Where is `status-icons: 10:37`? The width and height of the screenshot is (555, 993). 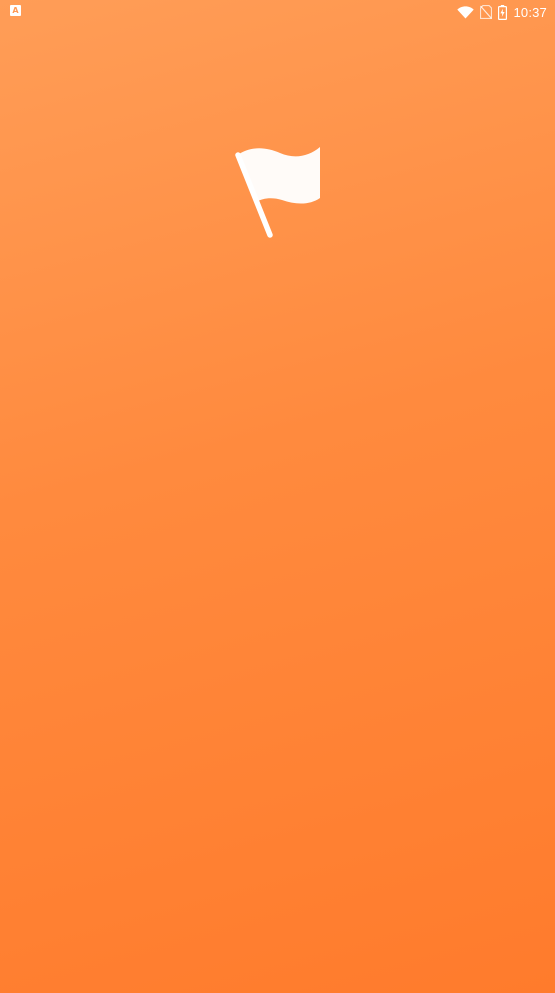 status-icons: 10:37 is located at coordinates (502, 12).